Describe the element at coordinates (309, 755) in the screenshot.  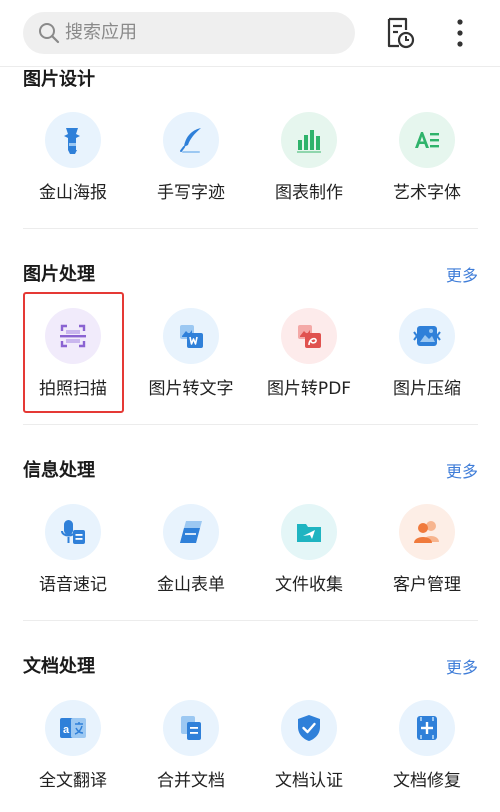
I see `app-tile-doc-certify: 文档认证` at that location.